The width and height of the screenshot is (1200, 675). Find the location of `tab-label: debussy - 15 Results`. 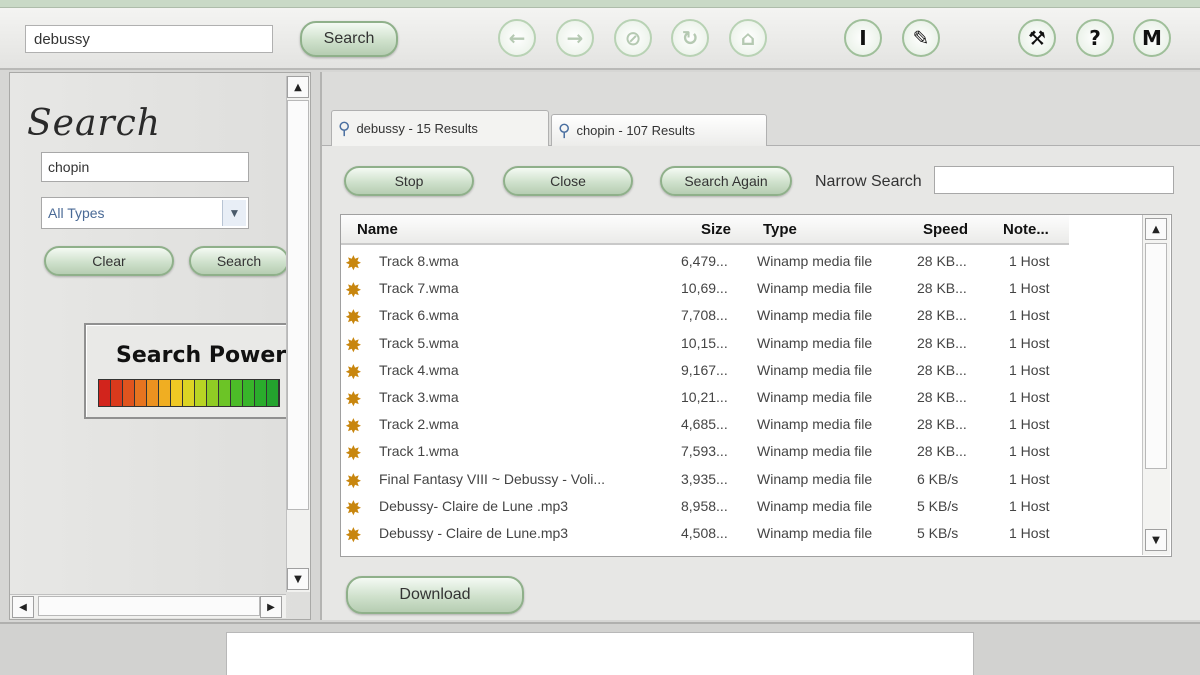

tab-label: debussy - 15 Results is located at coordinates (417, 128).